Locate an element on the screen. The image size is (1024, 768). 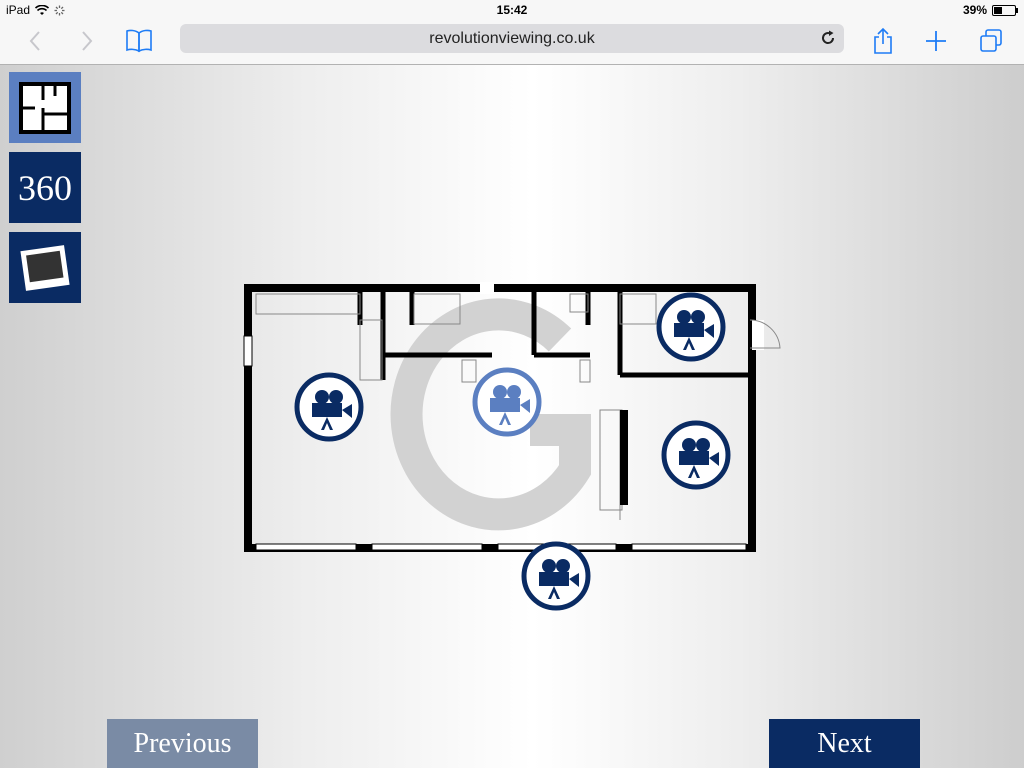
tabs-icon is located at coordinates (991, 40).